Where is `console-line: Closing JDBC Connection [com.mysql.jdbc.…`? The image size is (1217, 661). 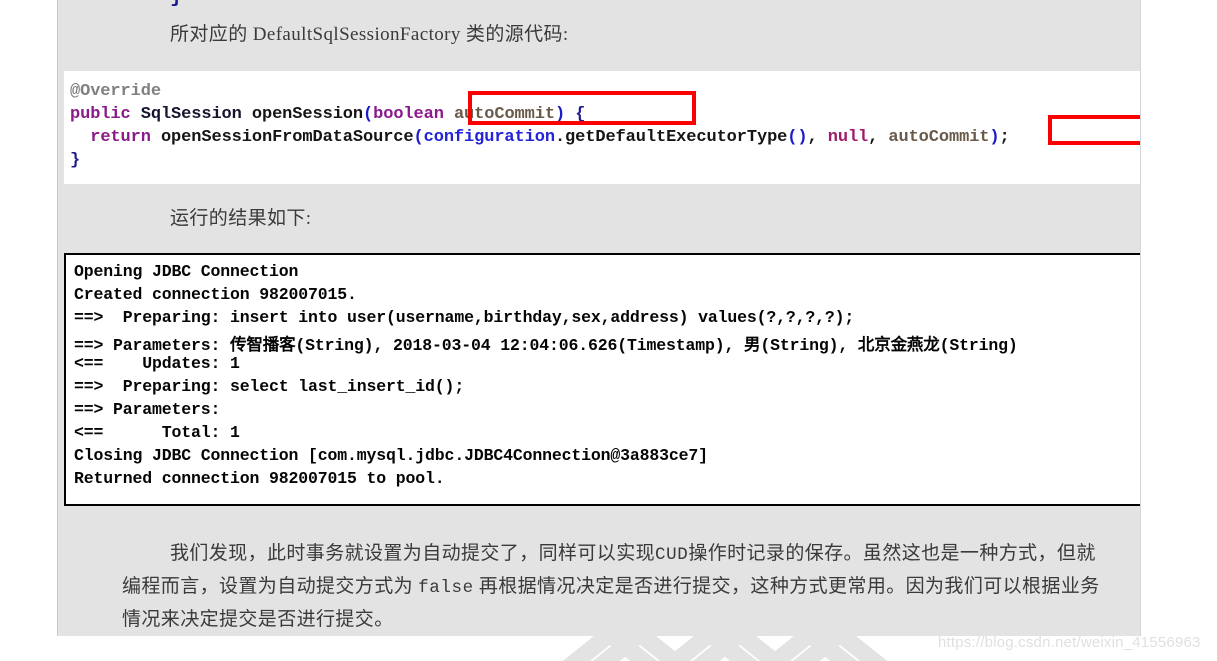
console-line: Closing JDBC Connection [com.mysql.jdbc.… is located at coordinates (391, 455).